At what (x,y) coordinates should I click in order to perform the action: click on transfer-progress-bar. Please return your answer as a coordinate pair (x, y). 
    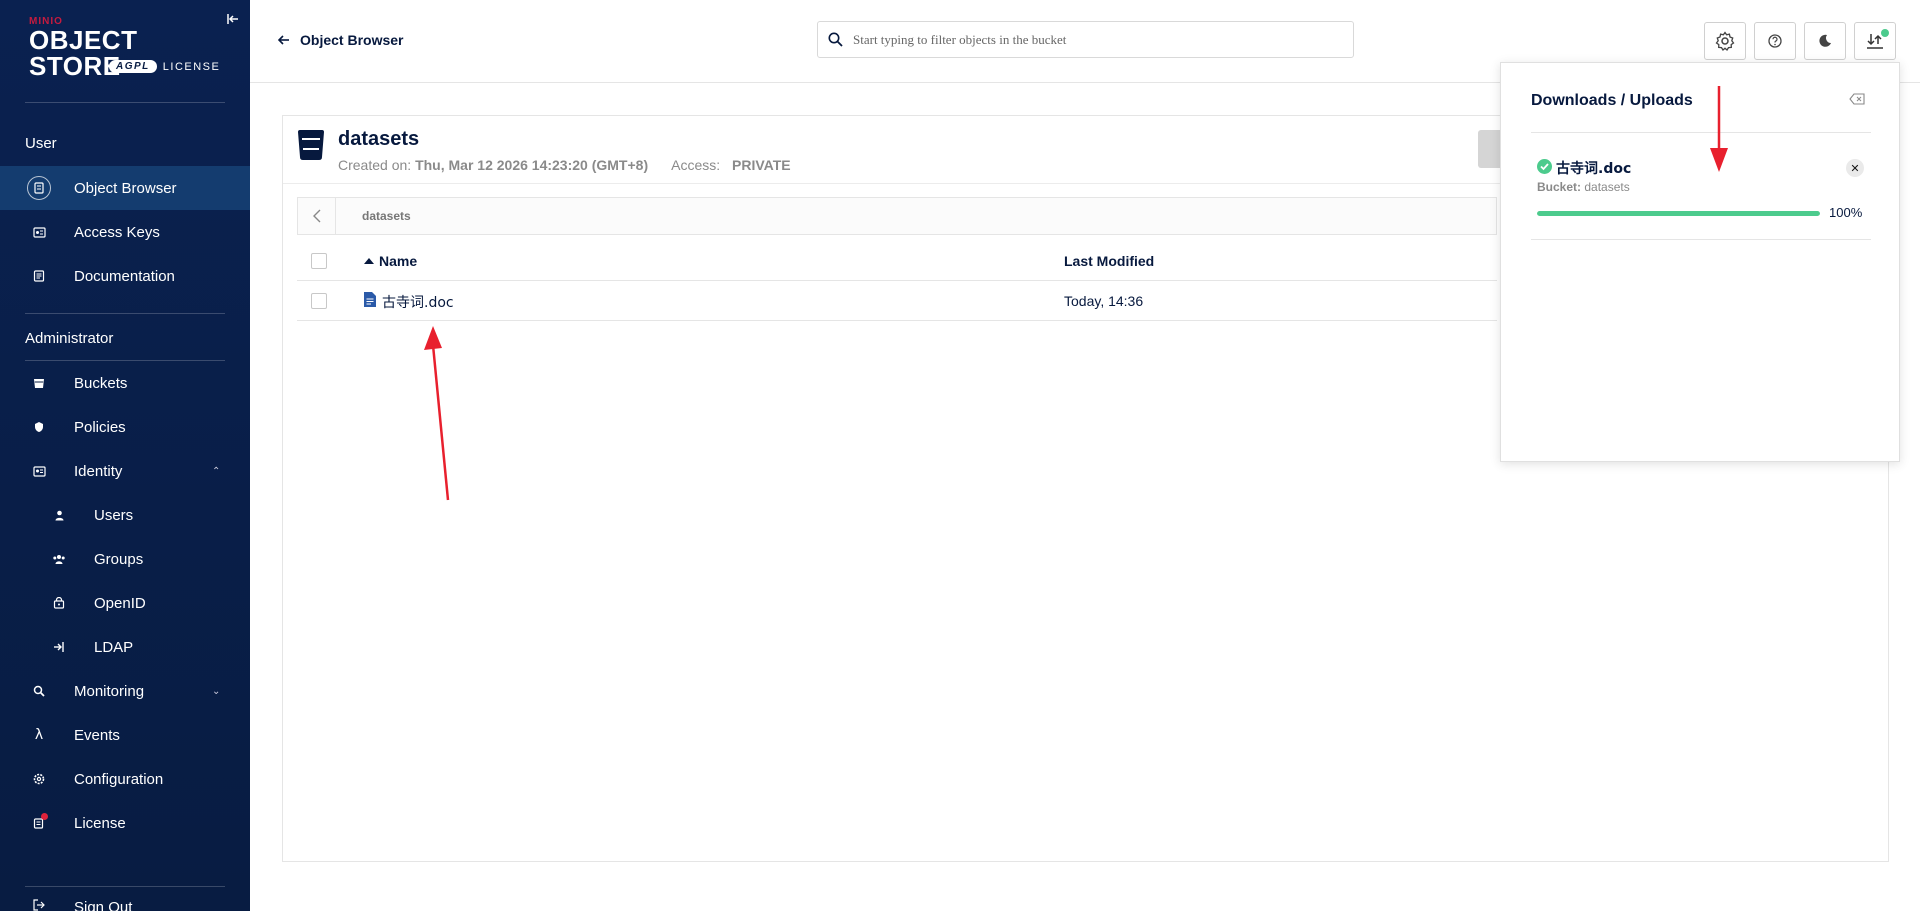
    Looking at the image, I should click on (1678, 213).